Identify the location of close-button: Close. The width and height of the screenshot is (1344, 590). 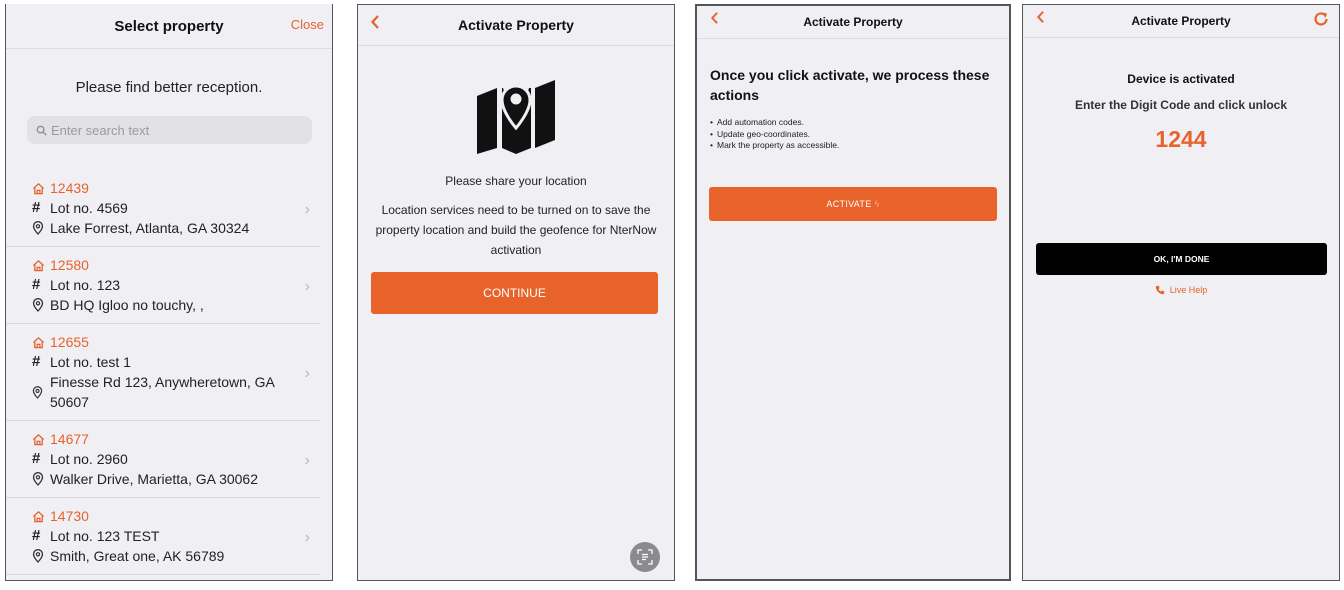
(307, 24).